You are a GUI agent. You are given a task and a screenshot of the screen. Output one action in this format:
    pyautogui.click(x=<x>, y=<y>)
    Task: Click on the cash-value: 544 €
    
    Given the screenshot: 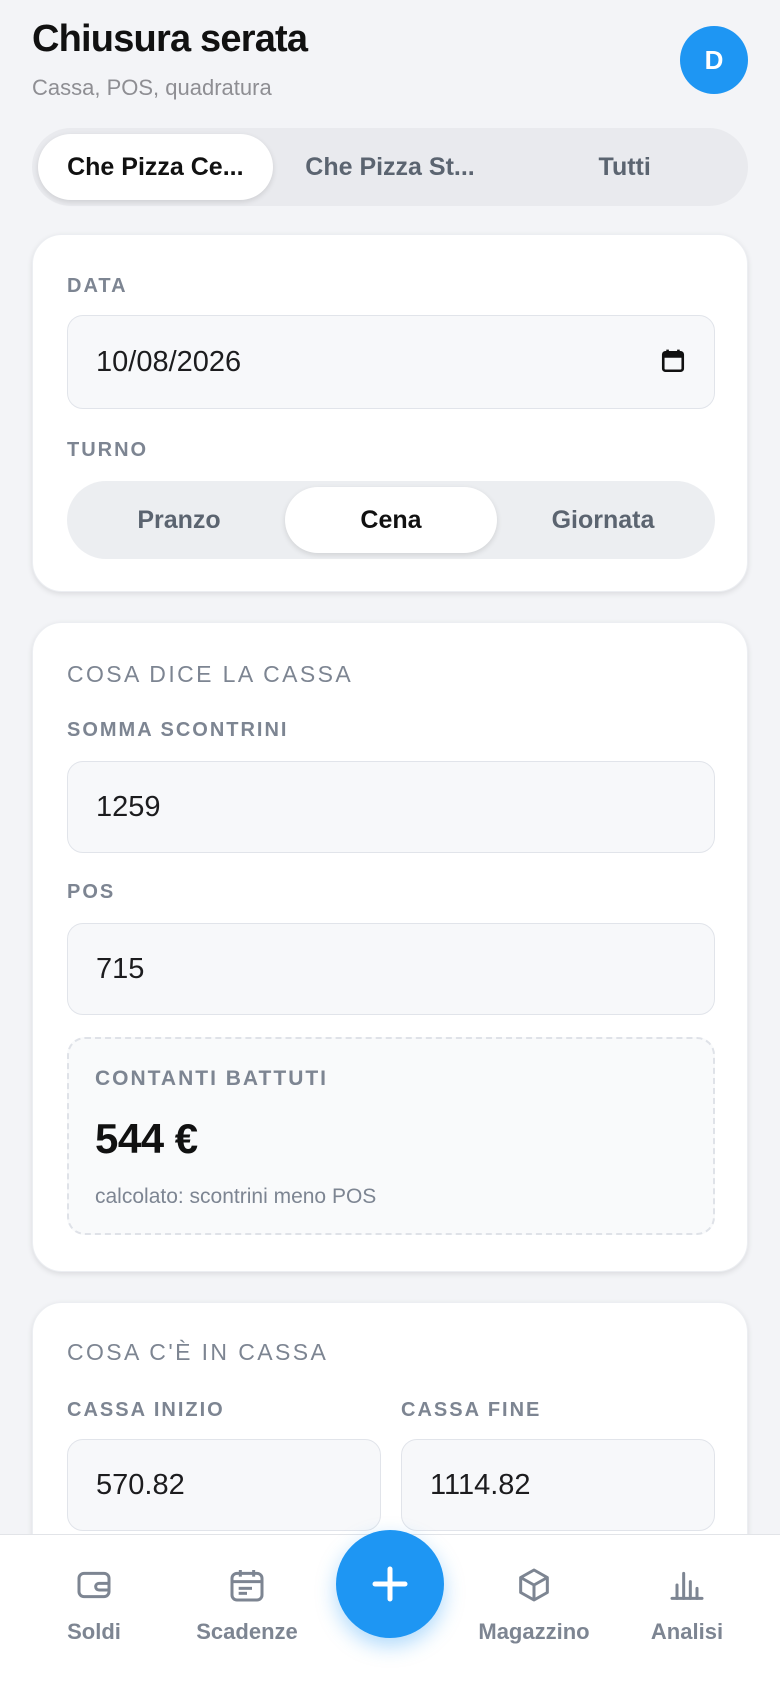 What is the action you would take?
    pyautogui.click(x=146, y=1138)
    